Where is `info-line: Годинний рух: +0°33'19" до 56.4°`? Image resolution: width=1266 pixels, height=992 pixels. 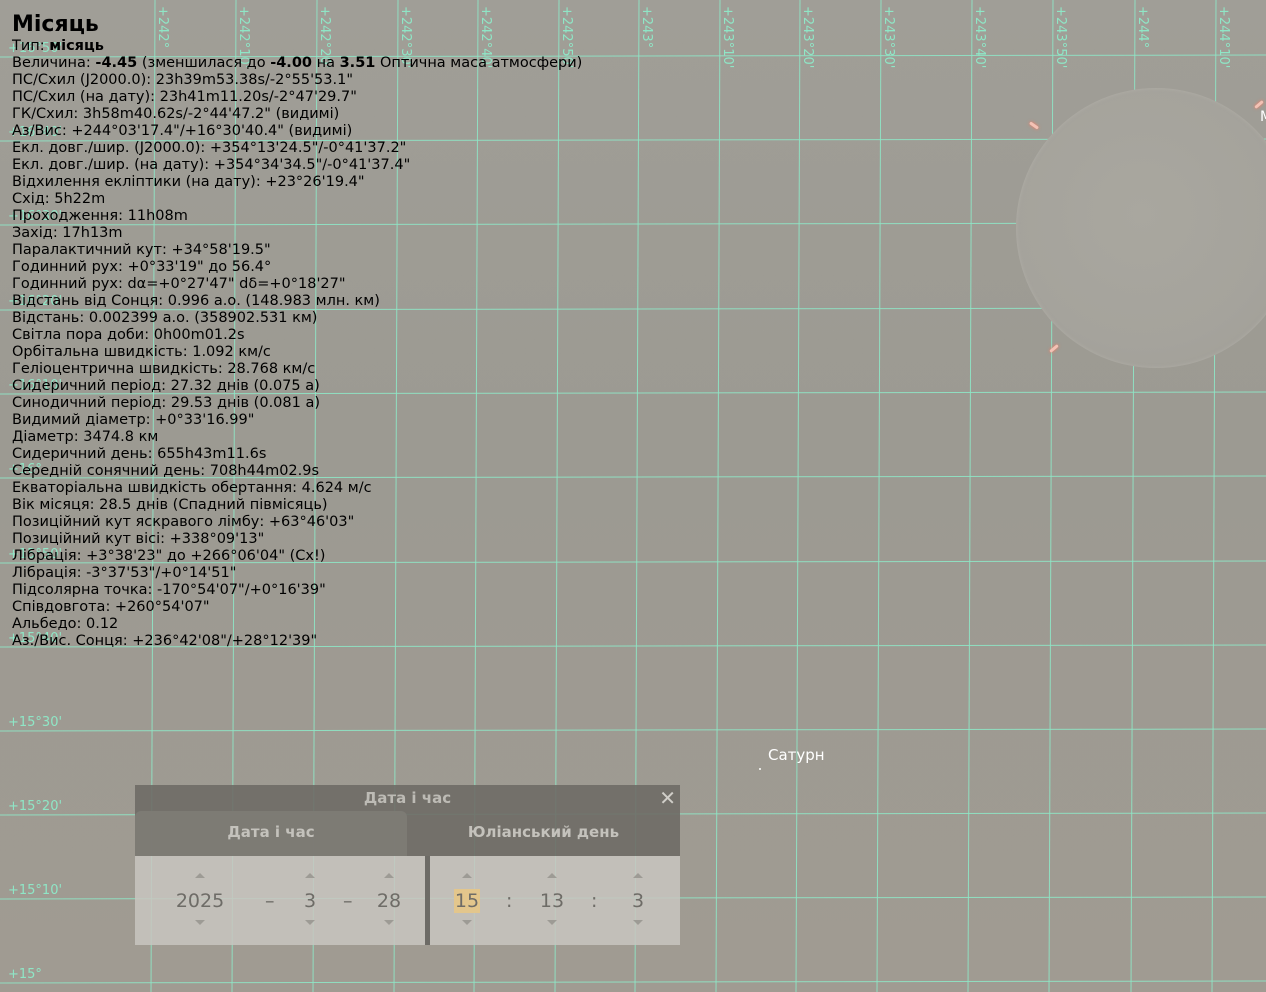
info-line: Годинний рух: +0°33'19" до 56.4° is located at coordinates (142, 267).